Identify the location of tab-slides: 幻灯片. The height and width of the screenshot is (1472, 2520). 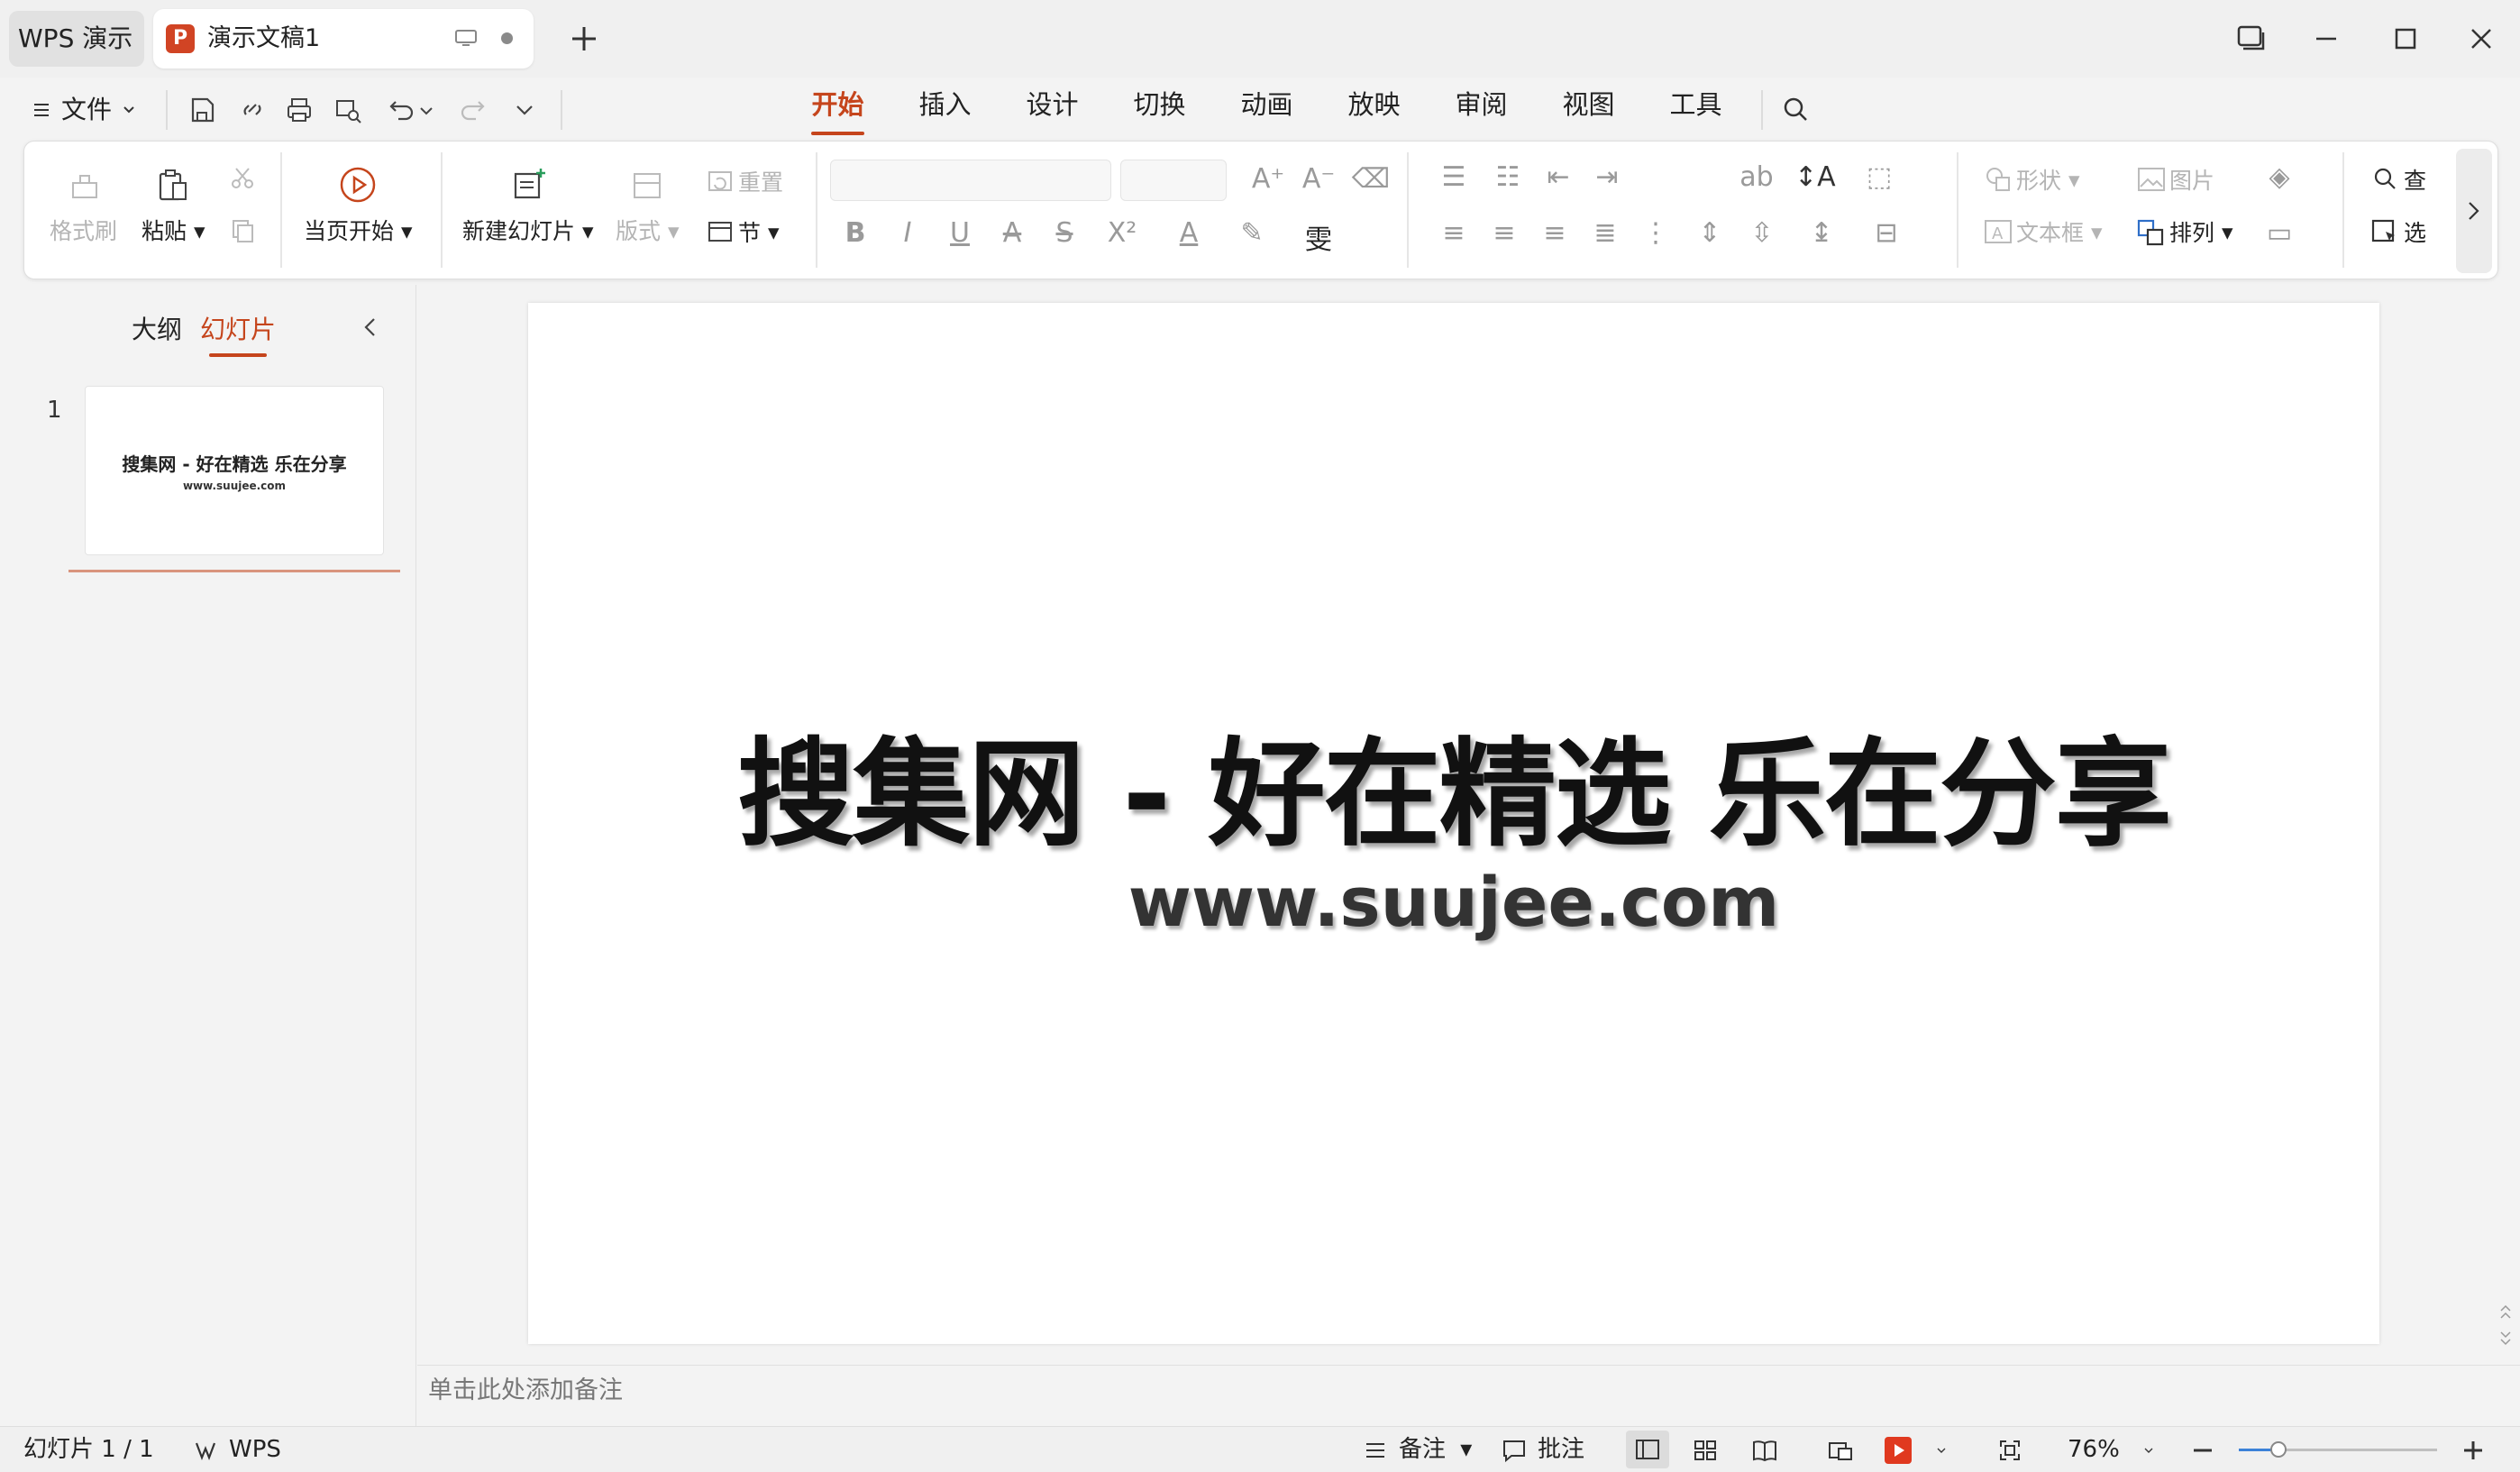
(238, 333).